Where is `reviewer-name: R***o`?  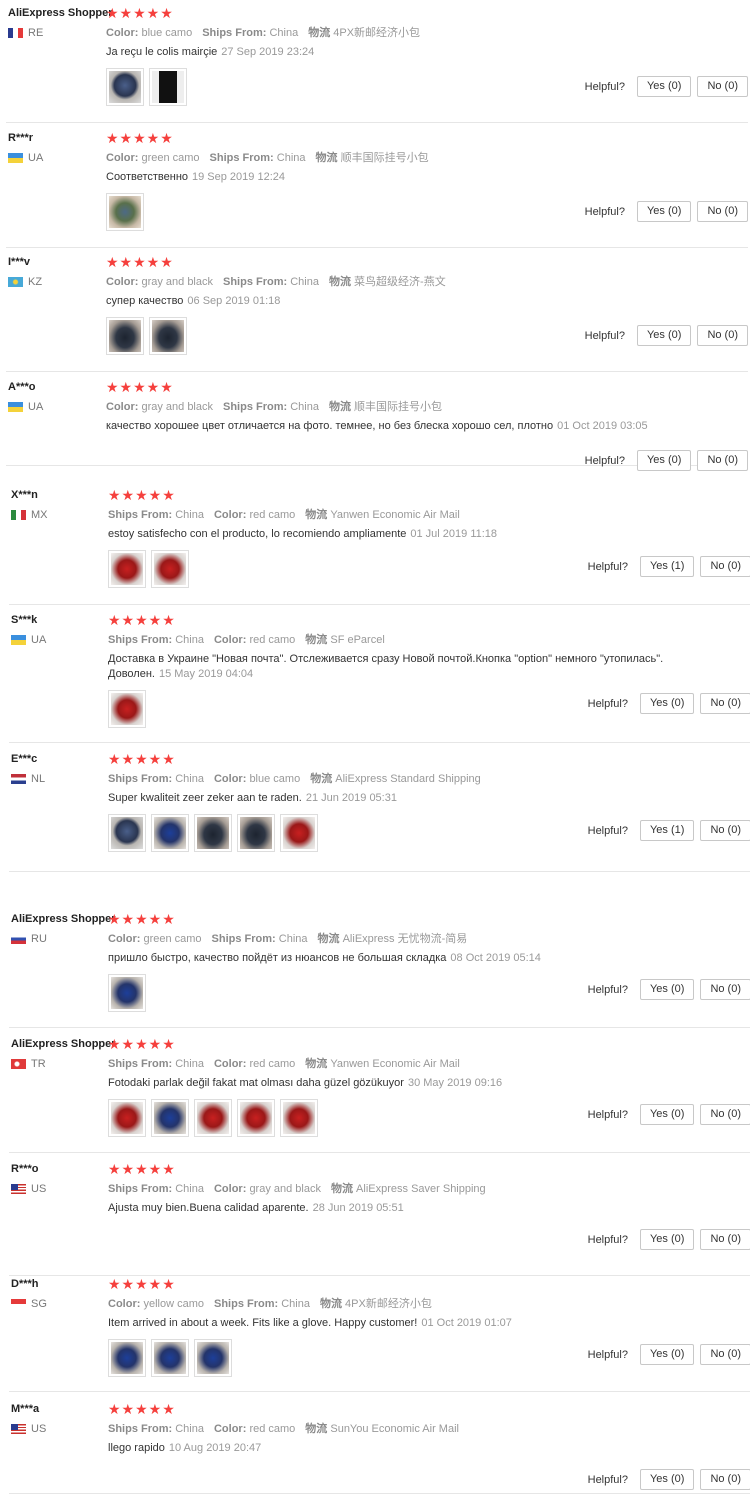
reviewer-name: R***o is located at coordinates (61, 1169).